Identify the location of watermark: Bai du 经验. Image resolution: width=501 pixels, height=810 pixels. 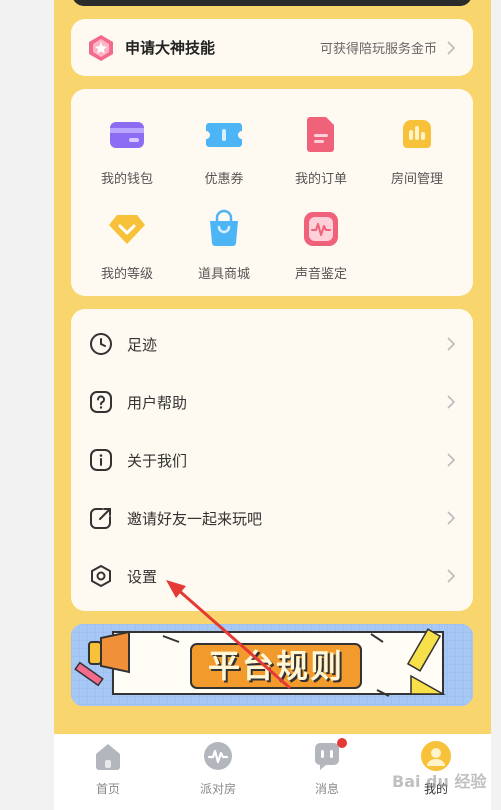
(439, 781).